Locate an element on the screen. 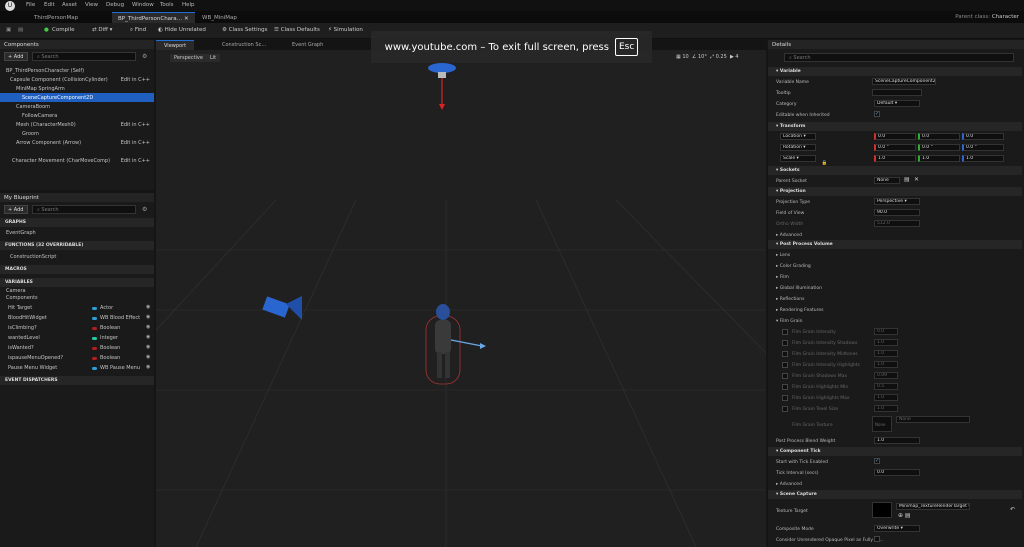 This screenshot has height=547, width=1024. component-item: Groom is located at coordinates (77, 133).